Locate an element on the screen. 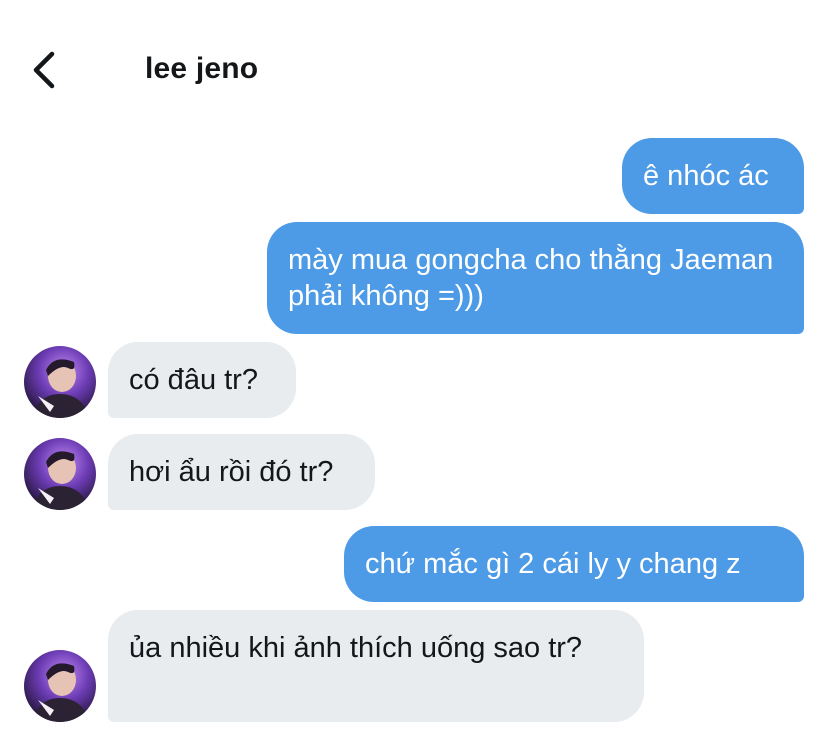 This screenshot has width=826, height=730. outgoing-message: chứ mắc gì 2 cái ly y chang z is located at coordinates (574, 564).